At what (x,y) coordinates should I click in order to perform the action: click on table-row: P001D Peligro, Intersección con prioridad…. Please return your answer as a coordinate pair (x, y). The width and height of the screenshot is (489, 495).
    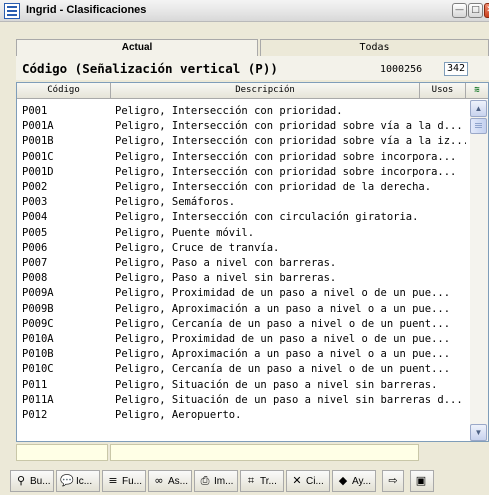
    Looking at the image, I should click on (241, 173).